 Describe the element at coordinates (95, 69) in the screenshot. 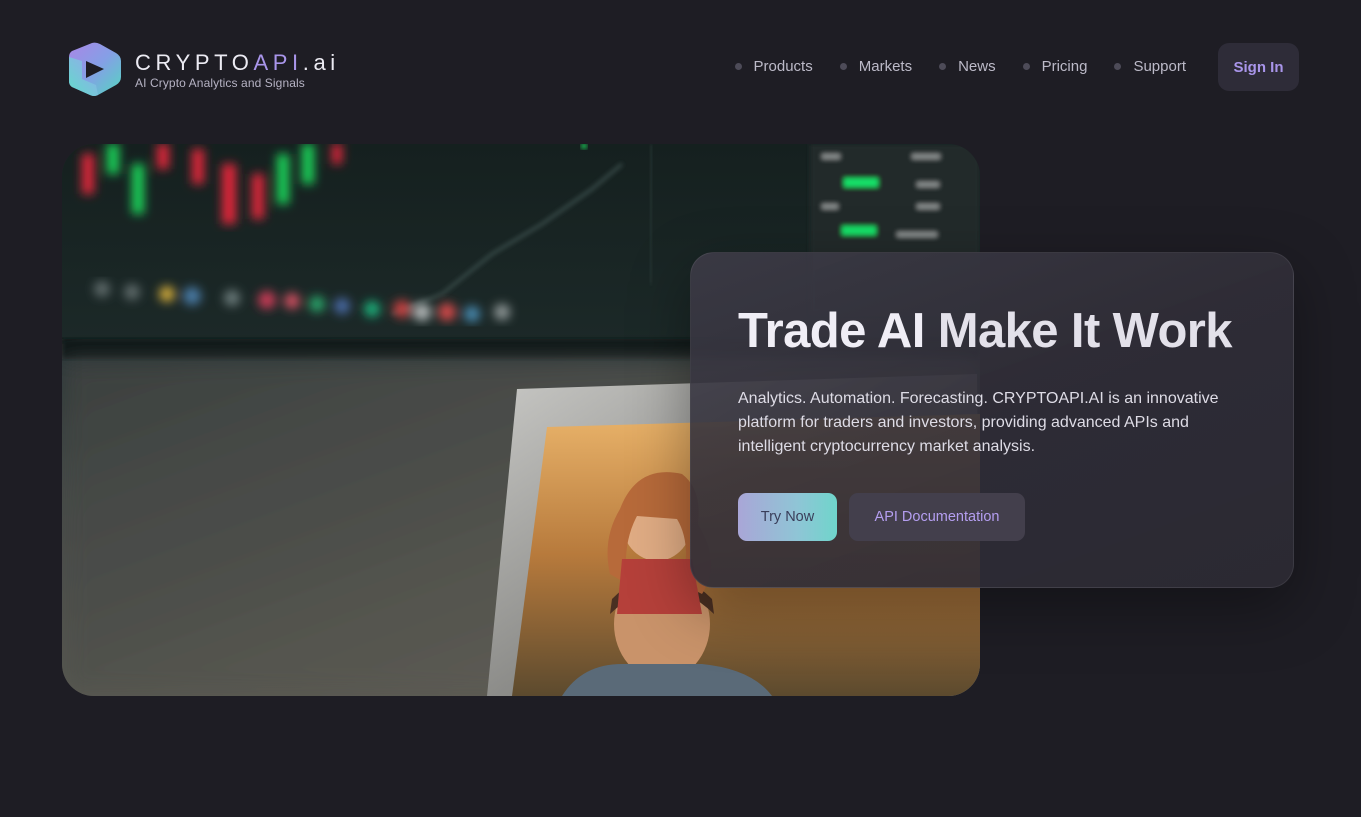

I see `logo-icon` at that location.